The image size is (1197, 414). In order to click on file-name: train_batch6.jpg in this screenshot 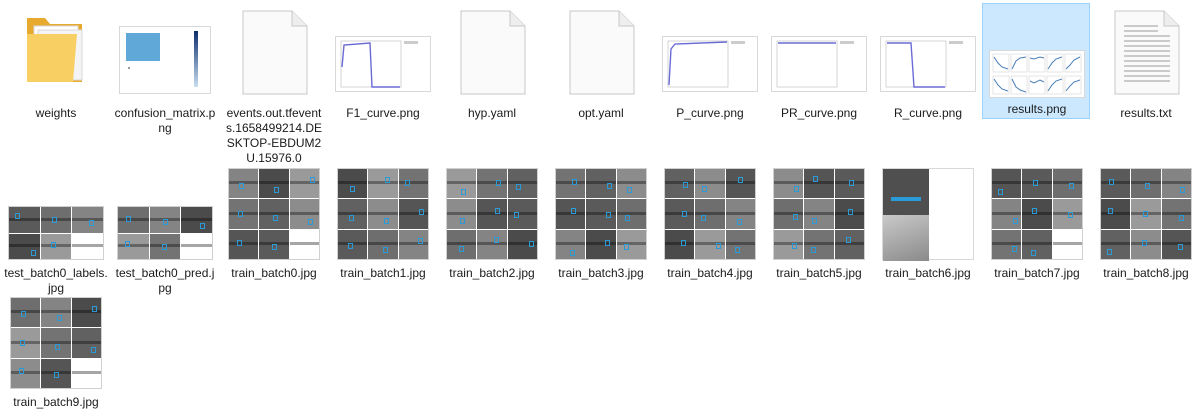, I will do `click(928, 273)`.